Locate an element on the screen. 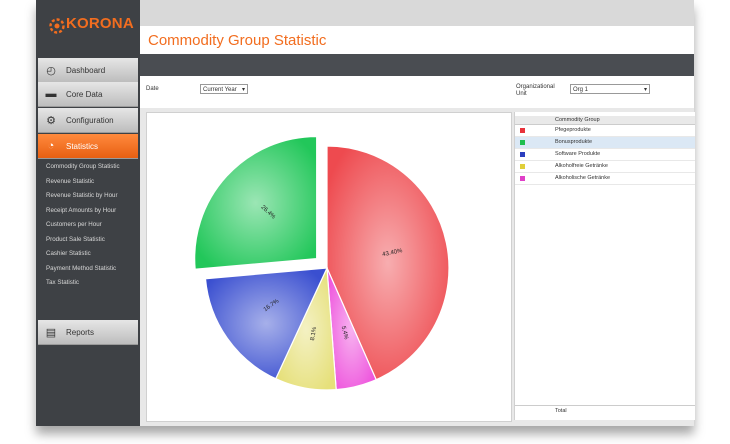  legend-row: Alkoholfreie Getränke is located at coordinates (605, 167).